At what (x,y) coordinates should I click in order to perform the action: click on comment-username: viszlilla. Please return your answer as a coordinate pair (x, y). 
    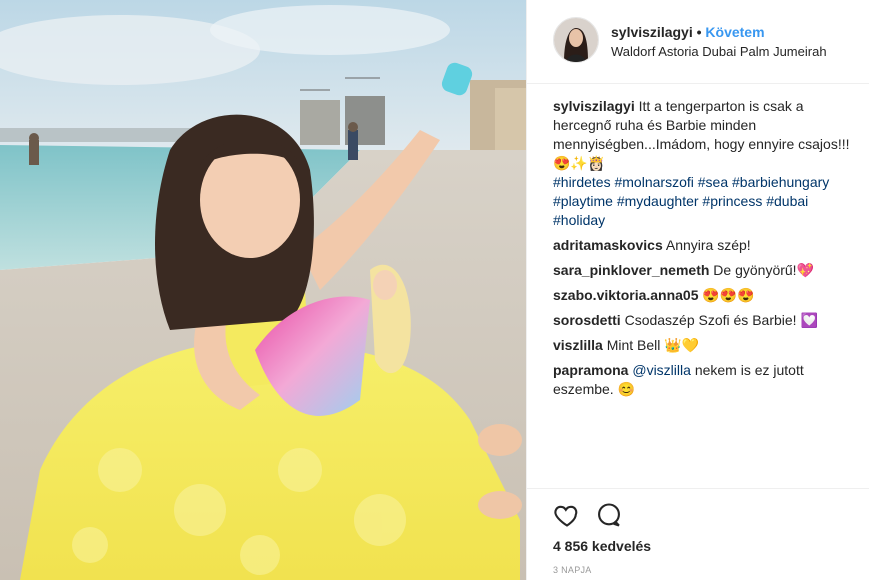
    Looking at the image, I should click on (578, 345).